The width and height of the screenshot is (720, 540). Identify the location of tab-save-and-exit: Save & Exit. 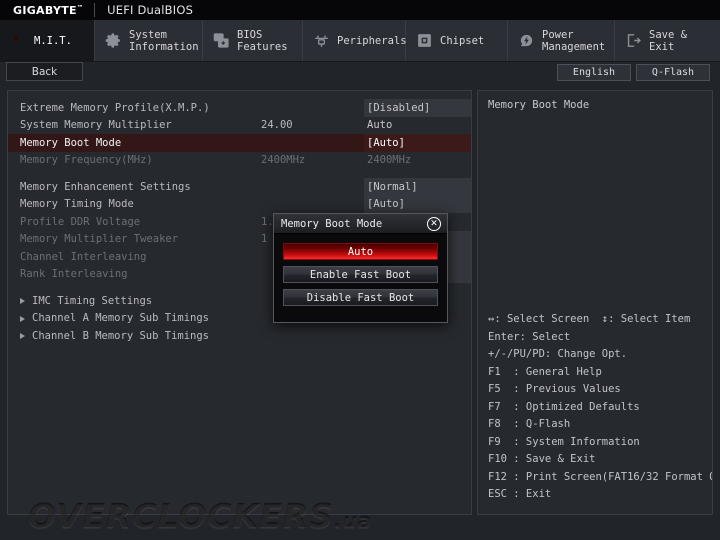
(667, 40).